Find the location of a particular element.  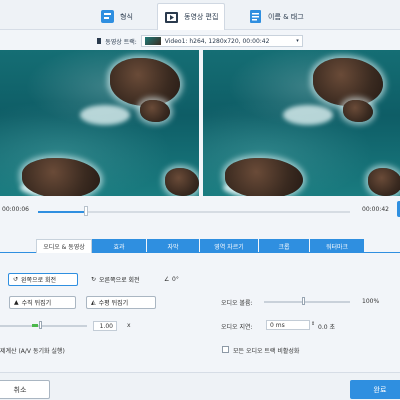

volume-slider is located at coordinates (307, 302).